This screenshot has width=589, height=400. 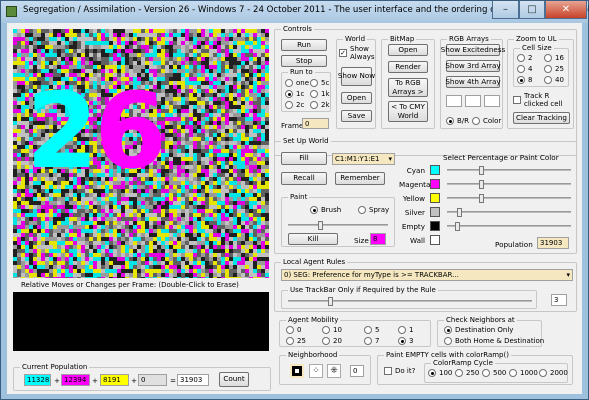 I want to click on show-excitedness-button: Show Excitedness, so click(x=473, y=50).